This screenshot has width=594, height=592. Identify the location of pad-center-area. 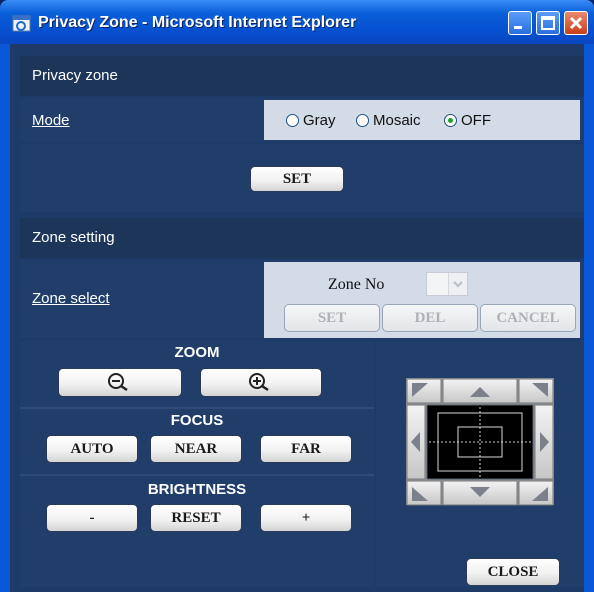
(480, 442).